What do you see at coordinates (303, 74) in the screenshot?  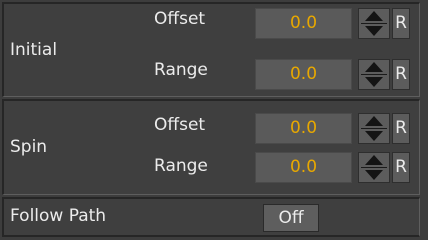 I see `initial-range-field: 0.0` at bounding box center [303, 74].